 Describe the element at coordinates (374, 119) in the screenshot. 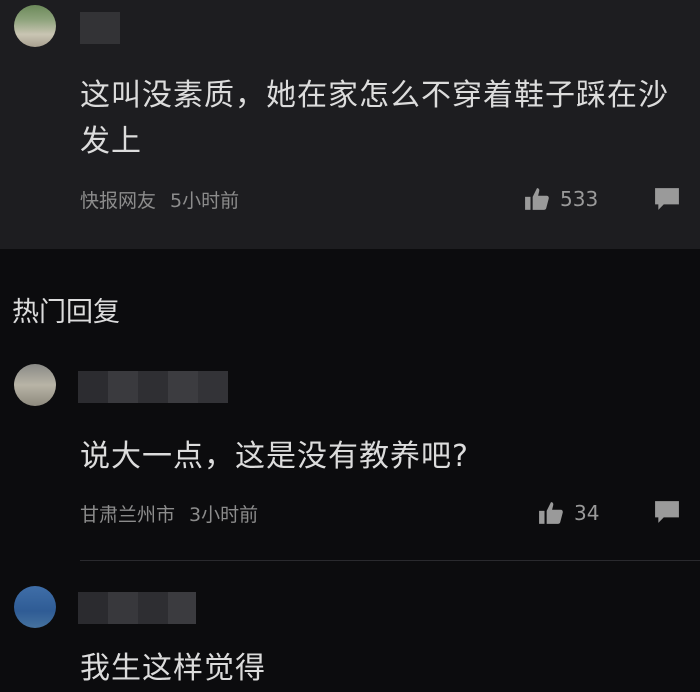

I see `comment-text: 这叫没素质，她在家怎么不穿着鞋子踩在沙 发上` at that location.